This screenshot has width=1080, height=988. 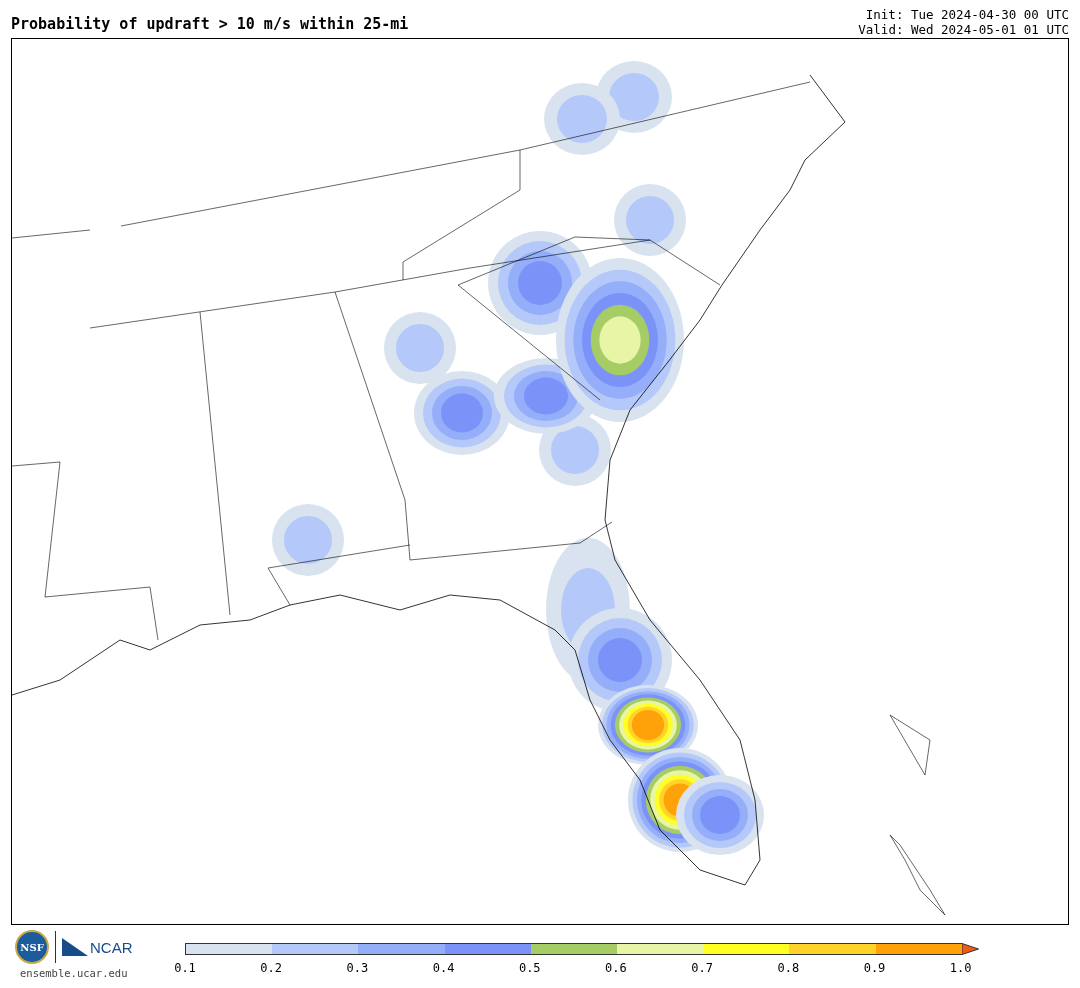 I want to click on init-time: Init: Tue 2024-04-30 00 UTC, so click(x=967, y=14).